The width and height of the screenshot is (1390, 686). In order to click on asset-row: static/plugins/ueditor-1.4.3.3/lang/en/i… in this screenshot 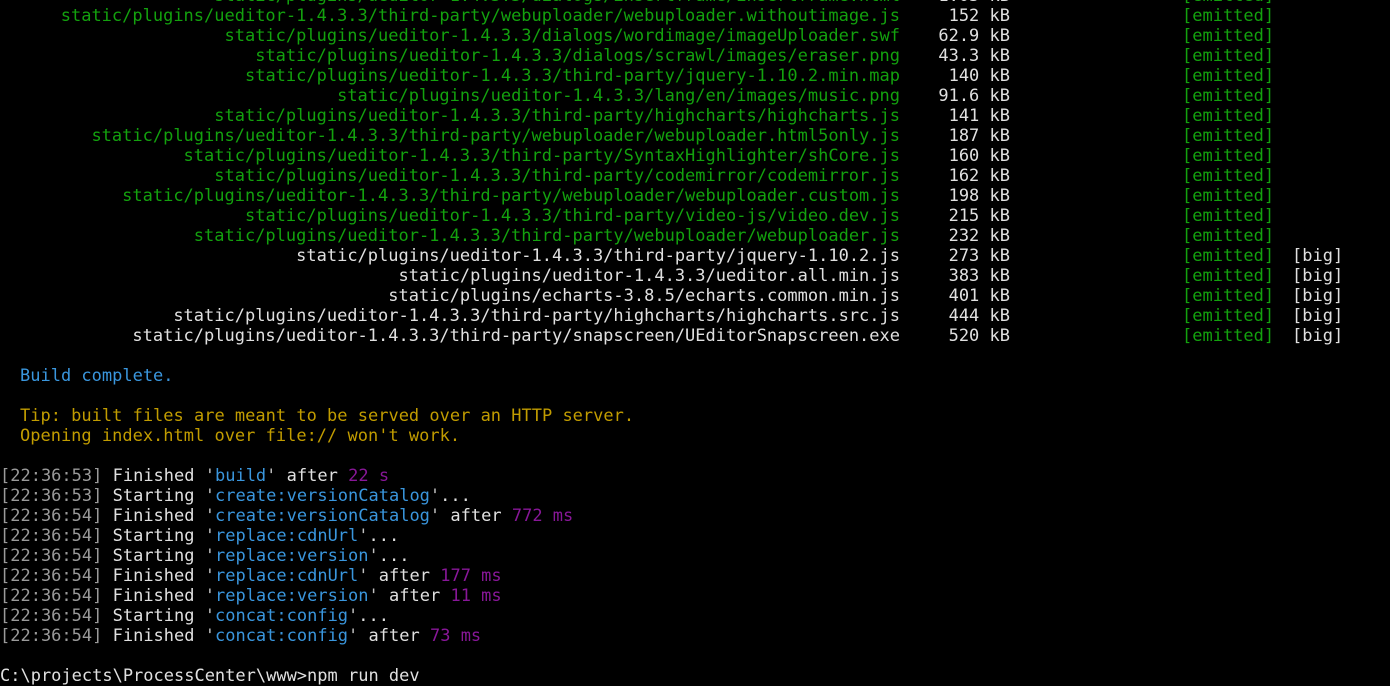, I will do `click(695, 96)`.